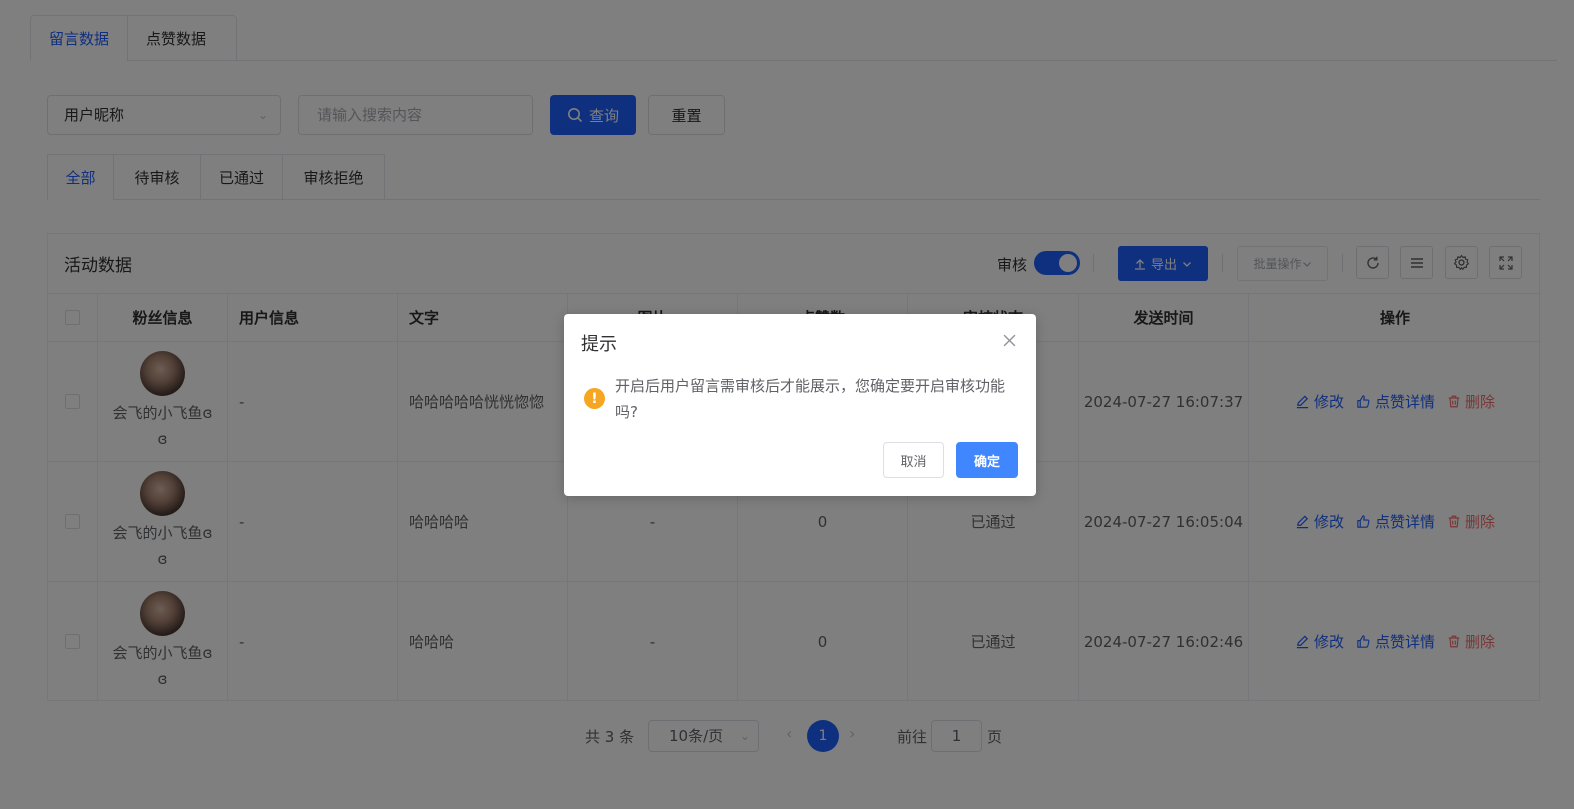 This screenshot has height=809, width=1574. Describe the element at coordinates (810, 399) in the screenshot. I see `dialog-message: 开启后用户留言需审核后才能展示，您确定要开启审核功能吗?` at that location.